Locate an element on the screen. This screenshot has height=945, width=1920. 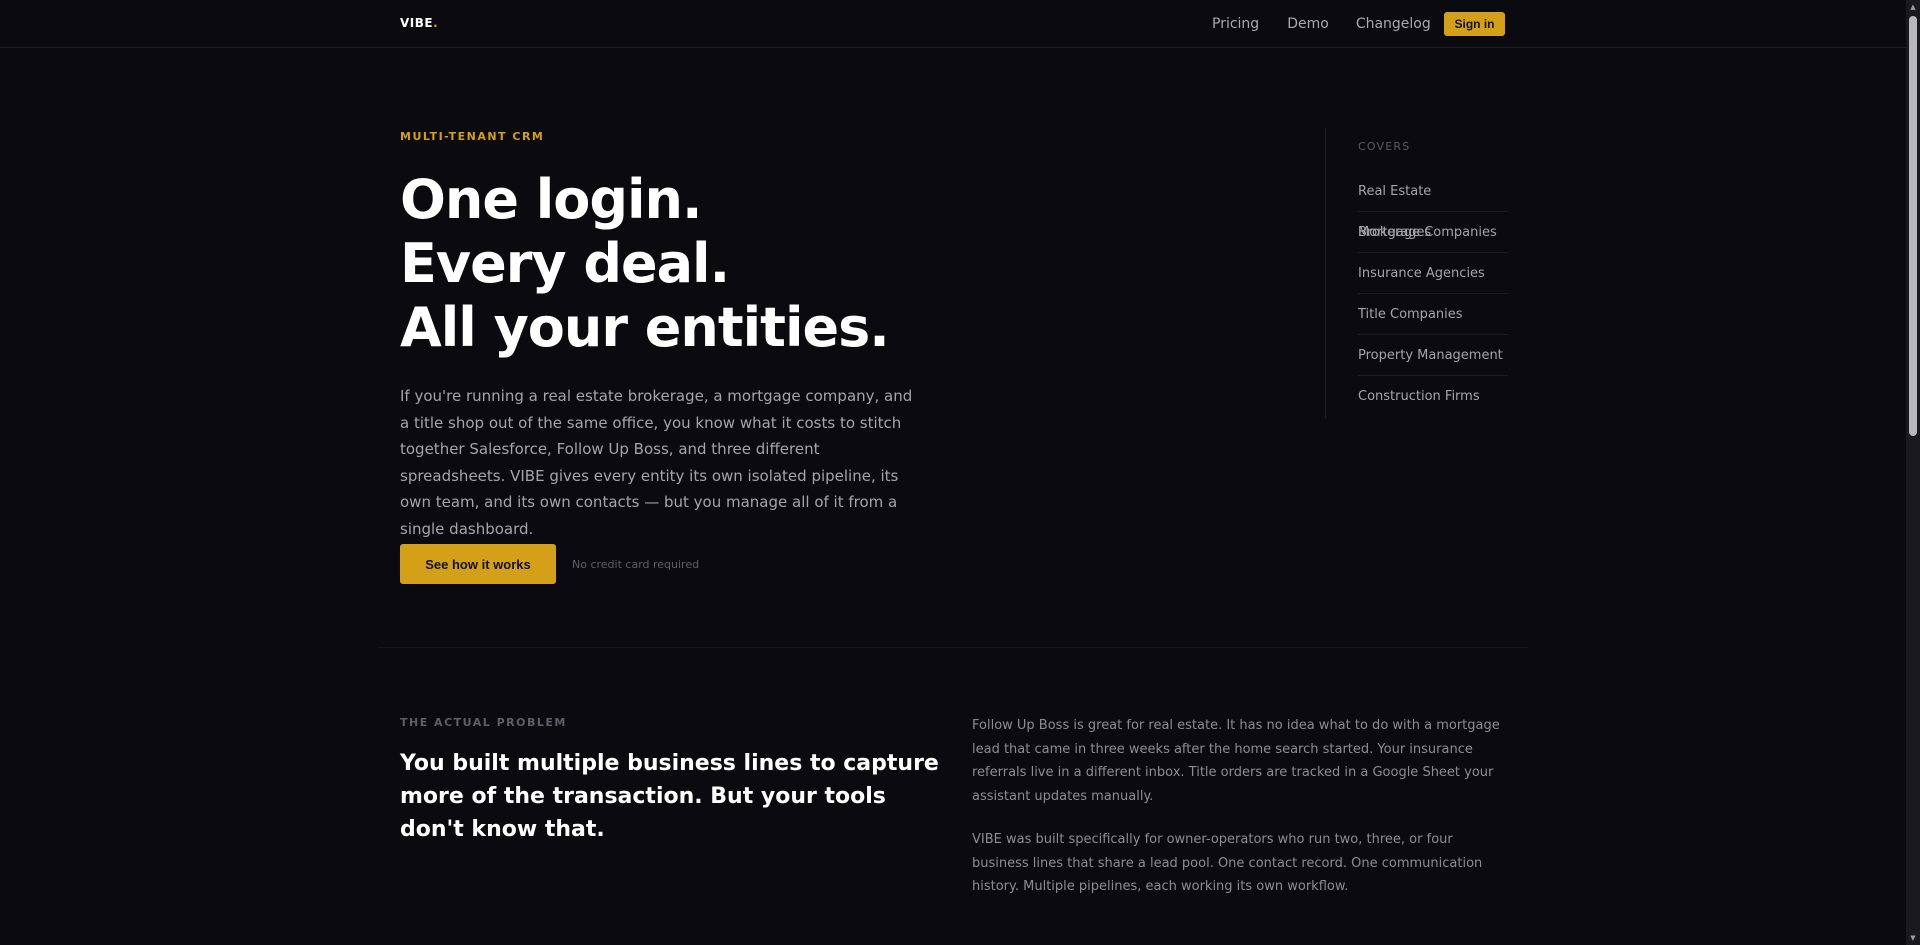
nav-links: Pricing Demo Changelog is located at coordinates (1335, 24).